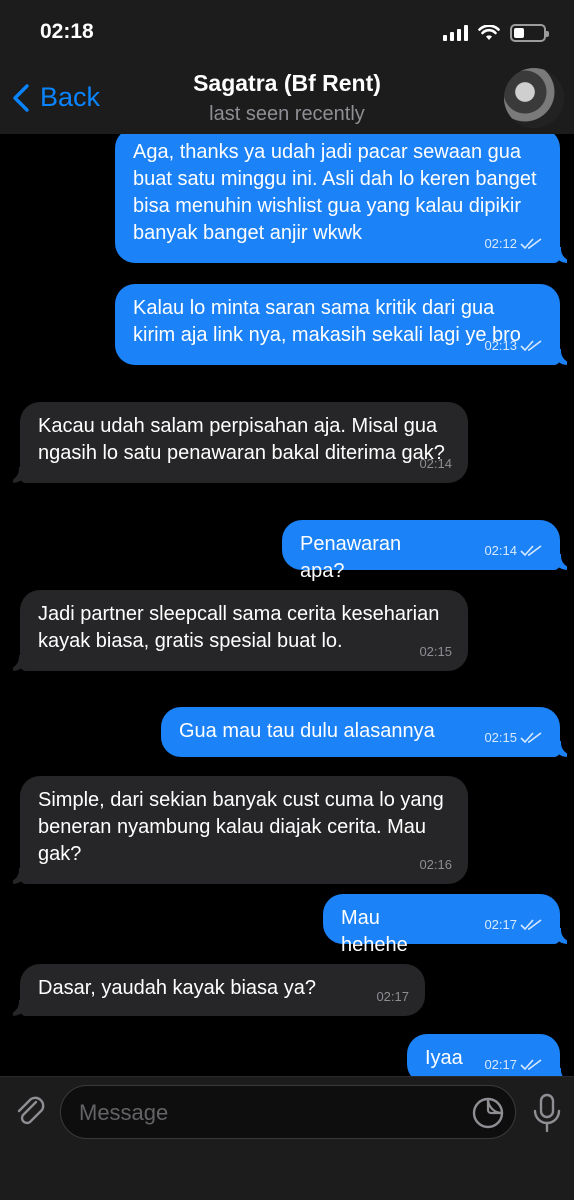 The height and width of the screenshot is (1200, 574). I want to click on message-meta: 02:16, so click(435, 864).